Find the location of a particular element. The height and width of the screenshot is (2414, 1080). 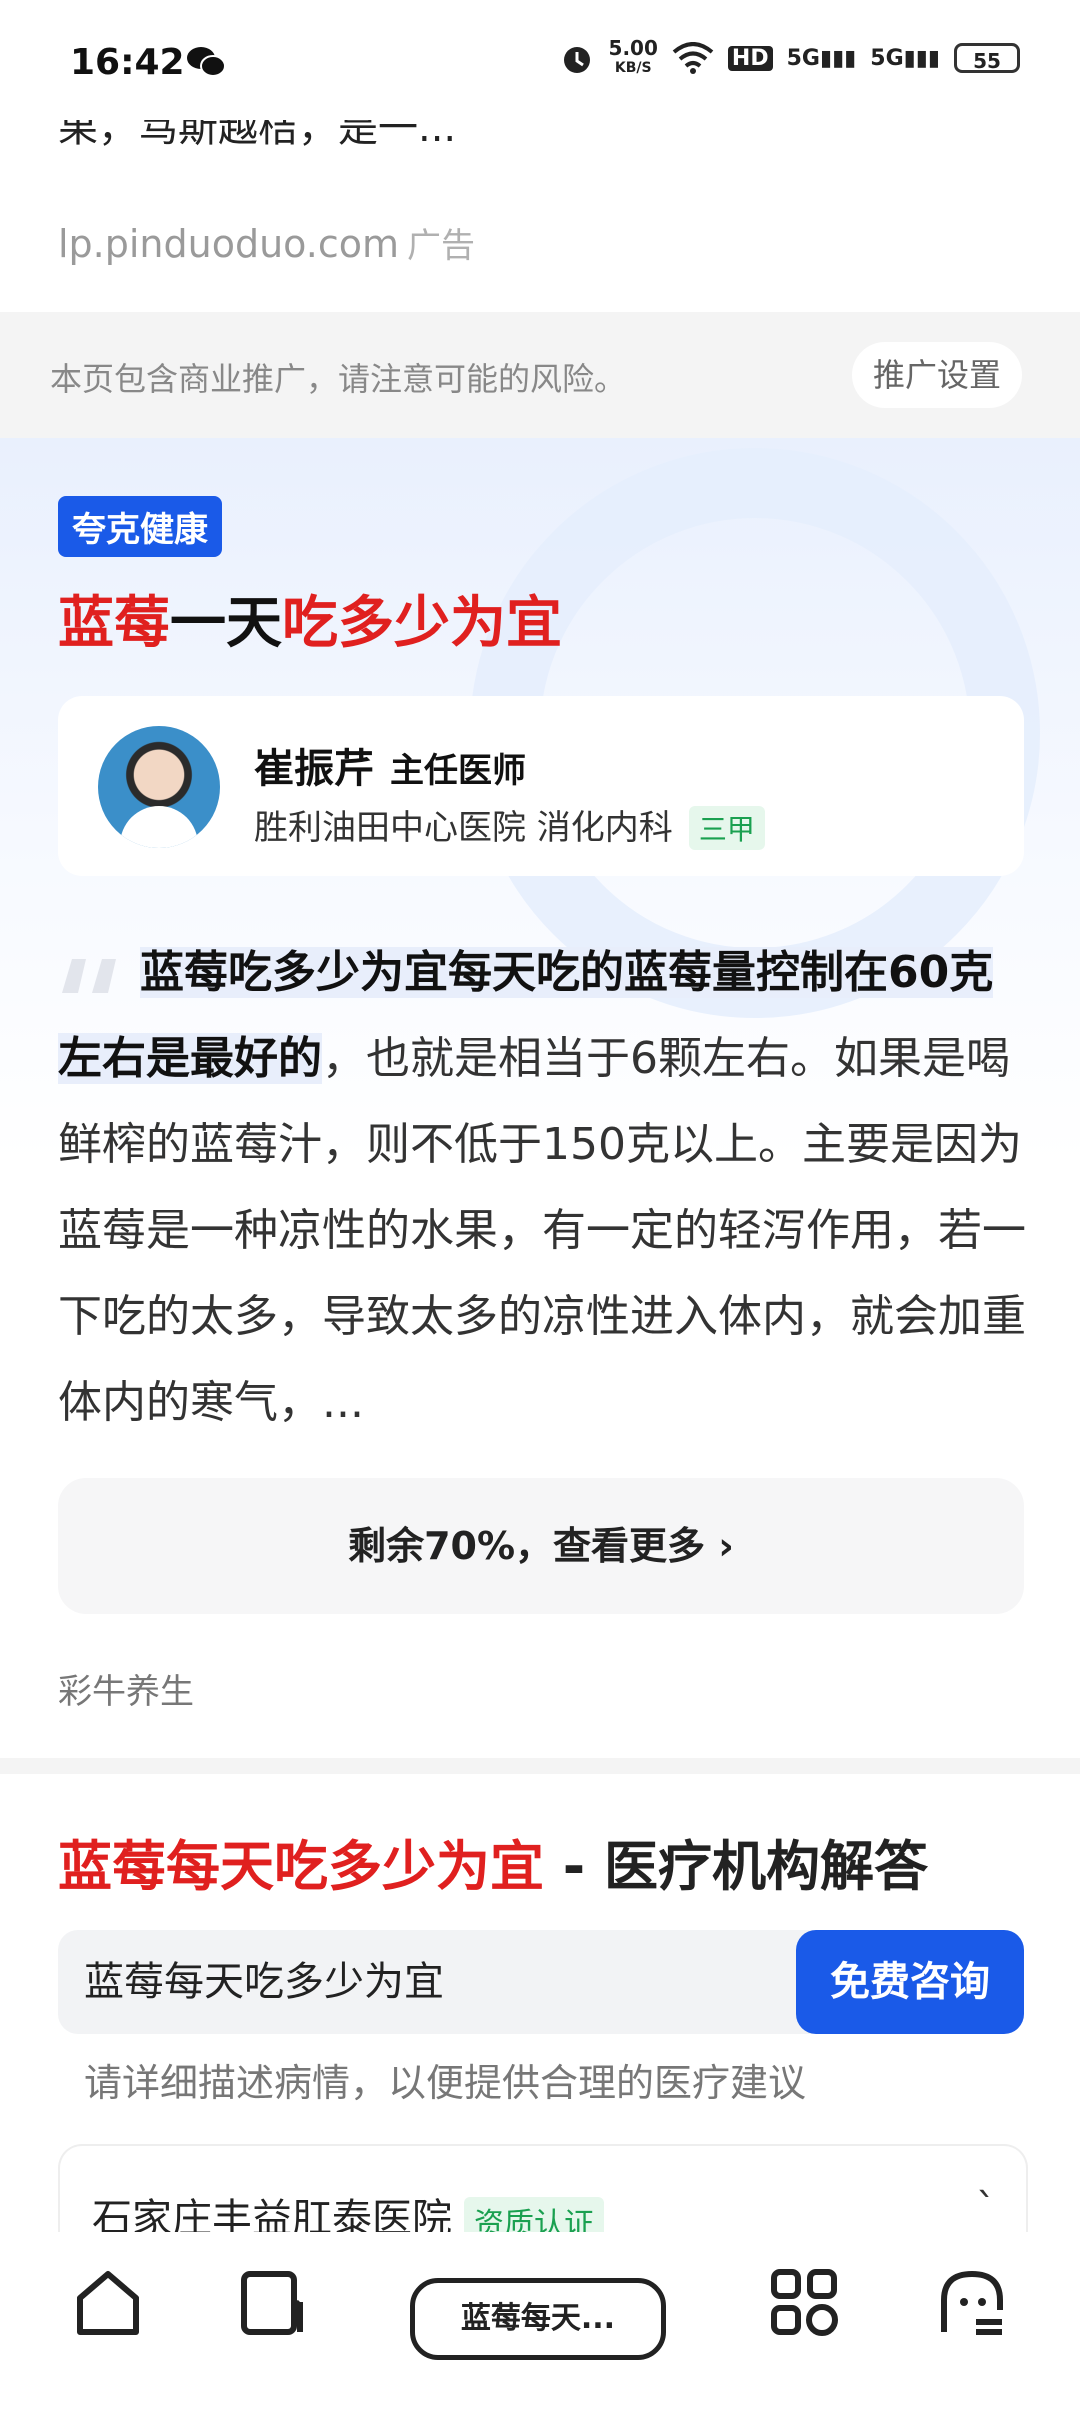

profile-icon is located at coordinates (972, 2302).